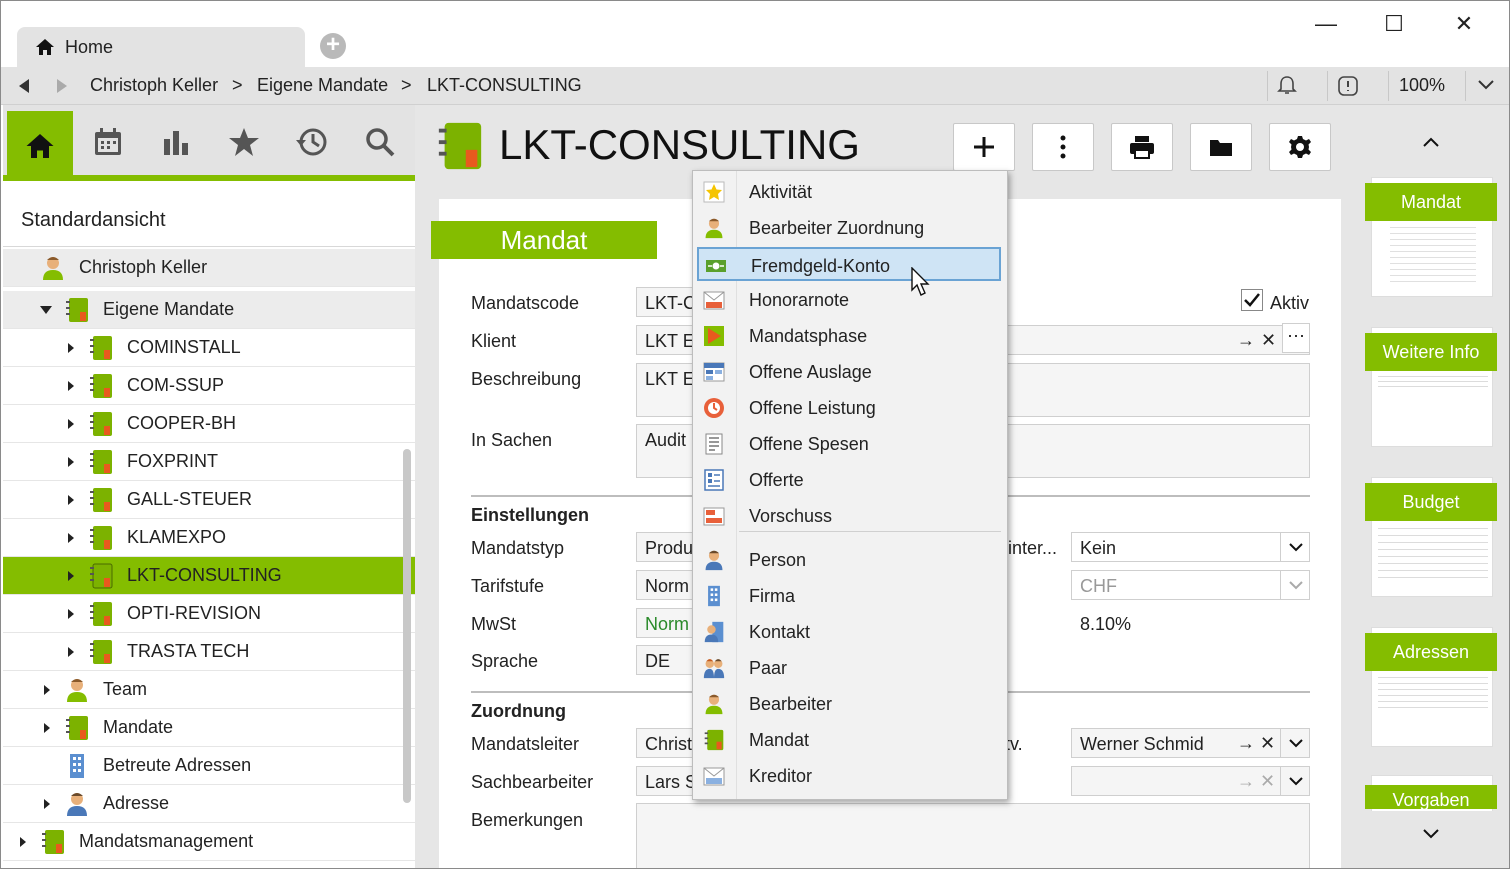 The height and width of the screenshot is (869, 1510). I want to click on tree-item: Christoph Keller, so click(209, 268).